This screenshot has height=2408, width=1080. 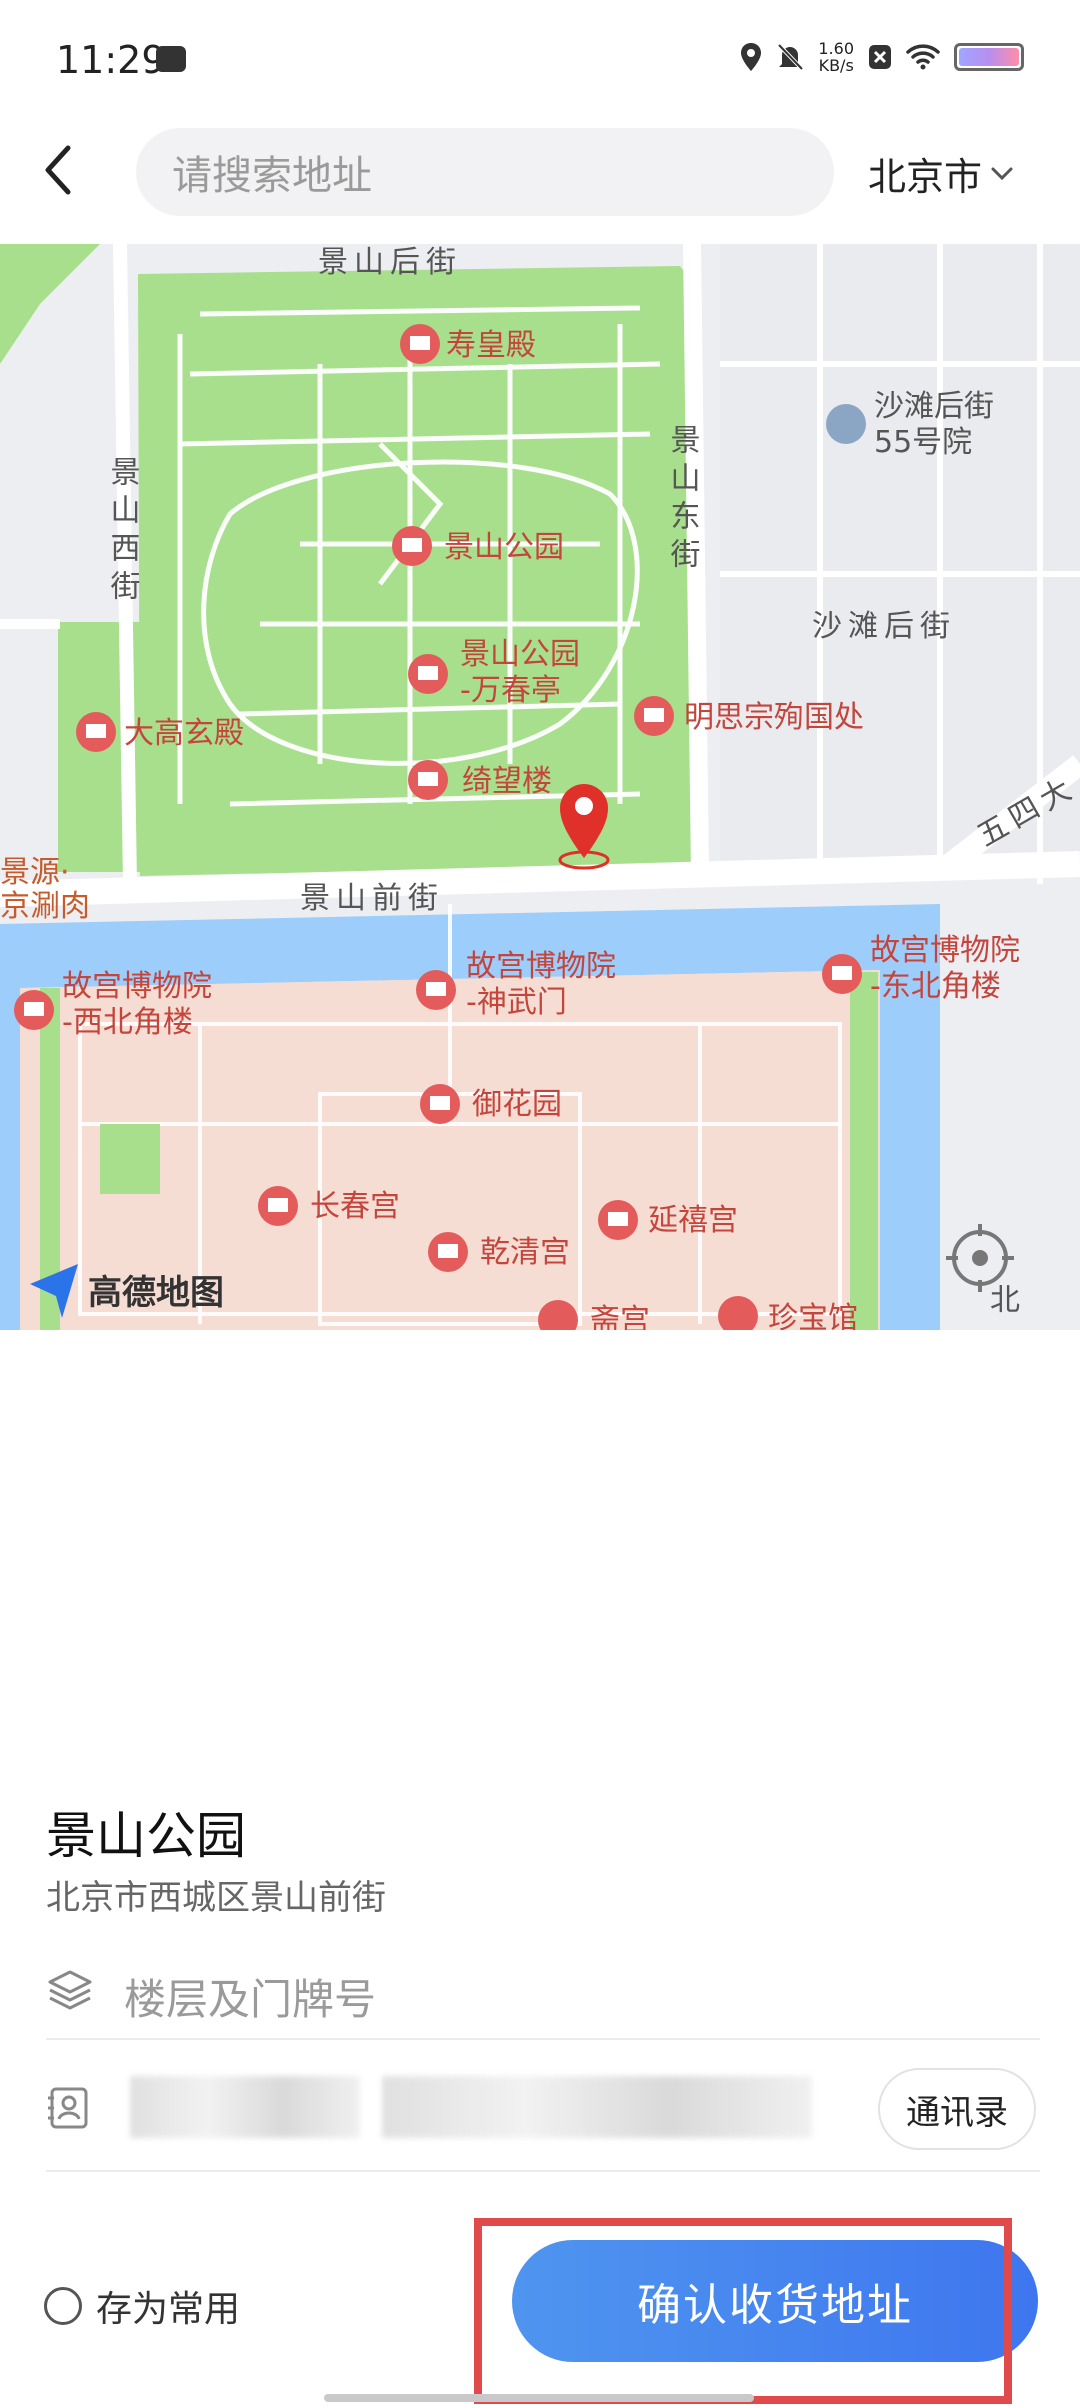 I want to click on poi-label: 延禧宫, so click(x=693, y=1220).